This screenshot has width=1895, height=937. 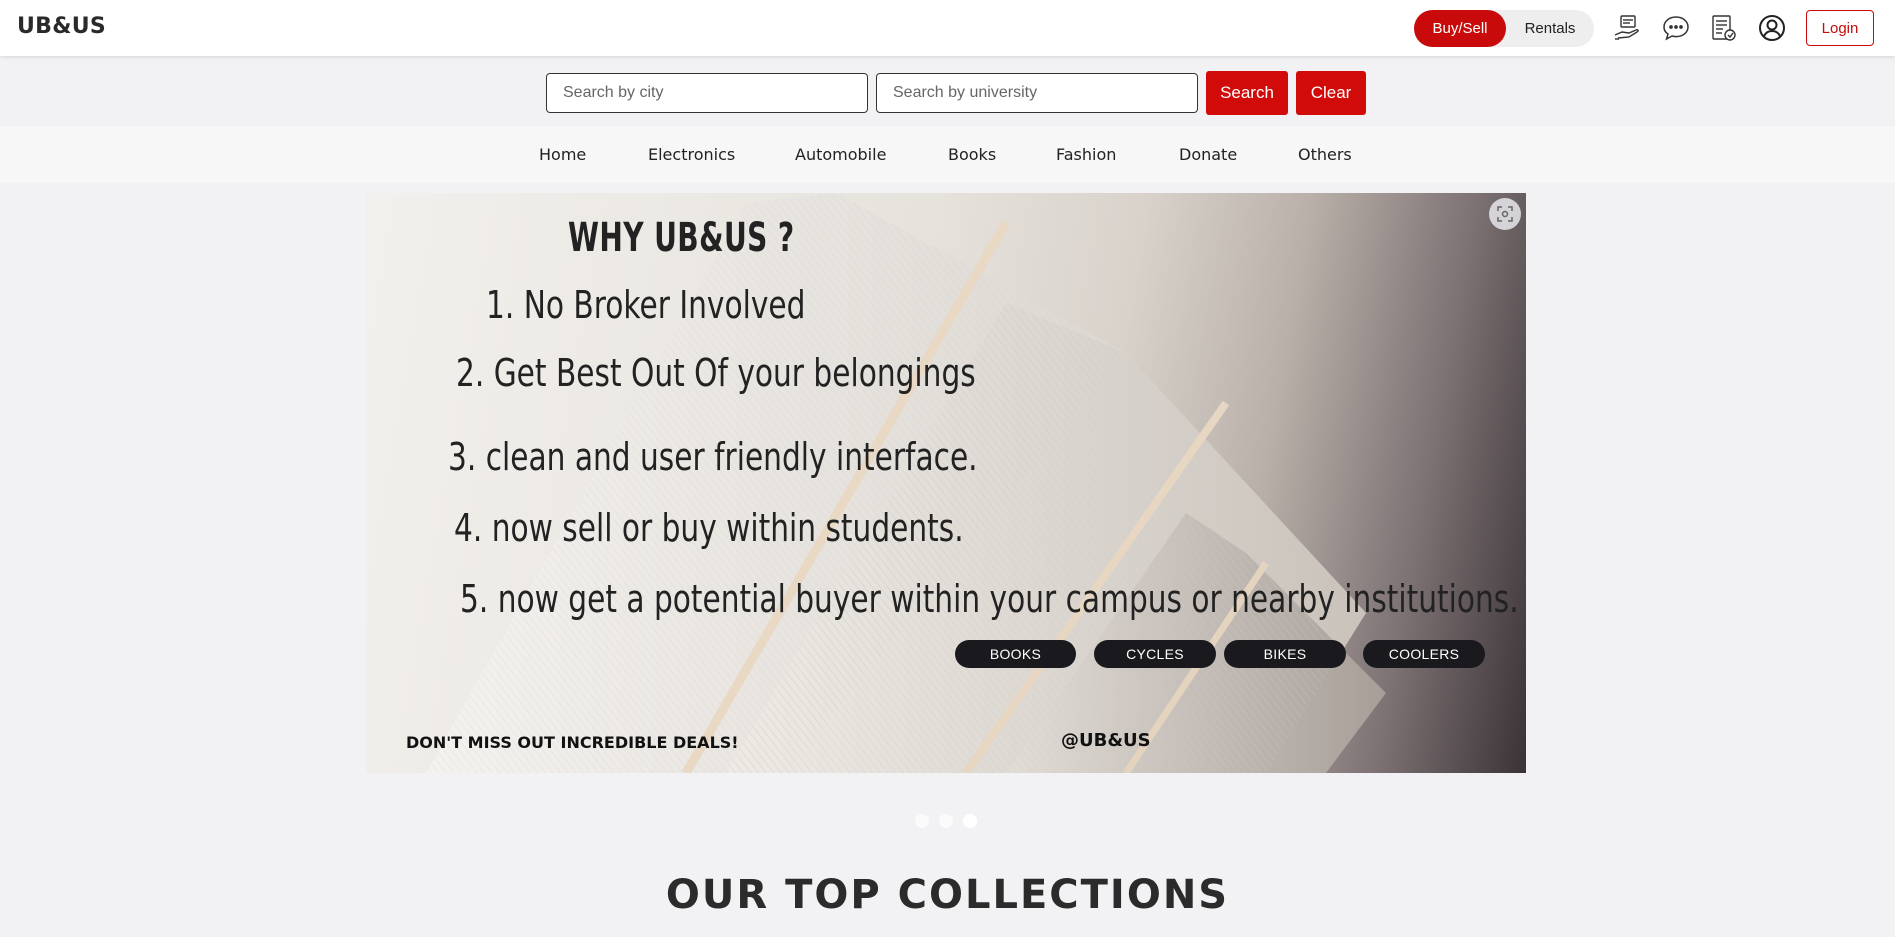 What do you see at coordinates (1285, 654) in the screenshot?
I see `tag-bikes: BIKES` at bounding box center [1285, 654].